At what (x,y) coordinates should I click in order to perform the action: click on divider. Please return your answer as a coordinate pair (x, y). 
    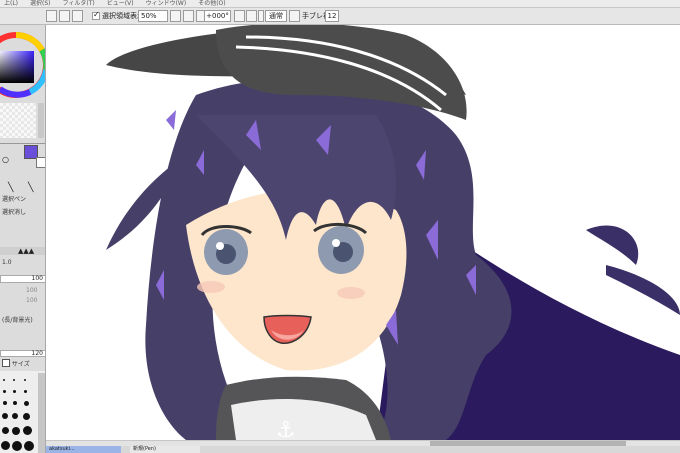
    Looking at the image, I should click on (22, 143).